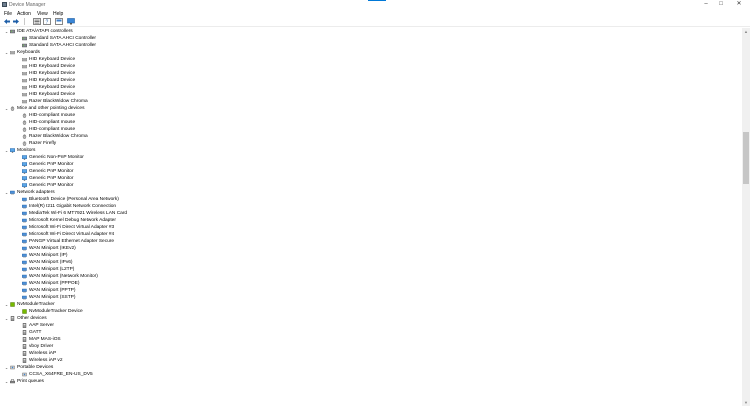 The height and width of the screenshot is (406, 750). Describe the element at coordinates (739, 4) in the screenshot. I see `close-button: ✕` at that location.